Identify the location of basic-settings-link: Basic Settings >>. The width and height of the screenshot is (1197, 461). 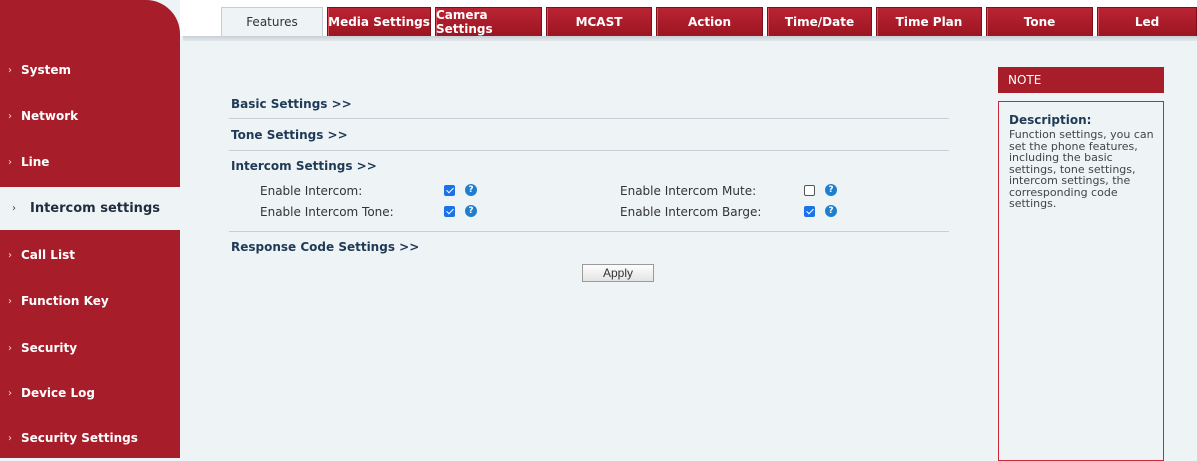
(291, 104).